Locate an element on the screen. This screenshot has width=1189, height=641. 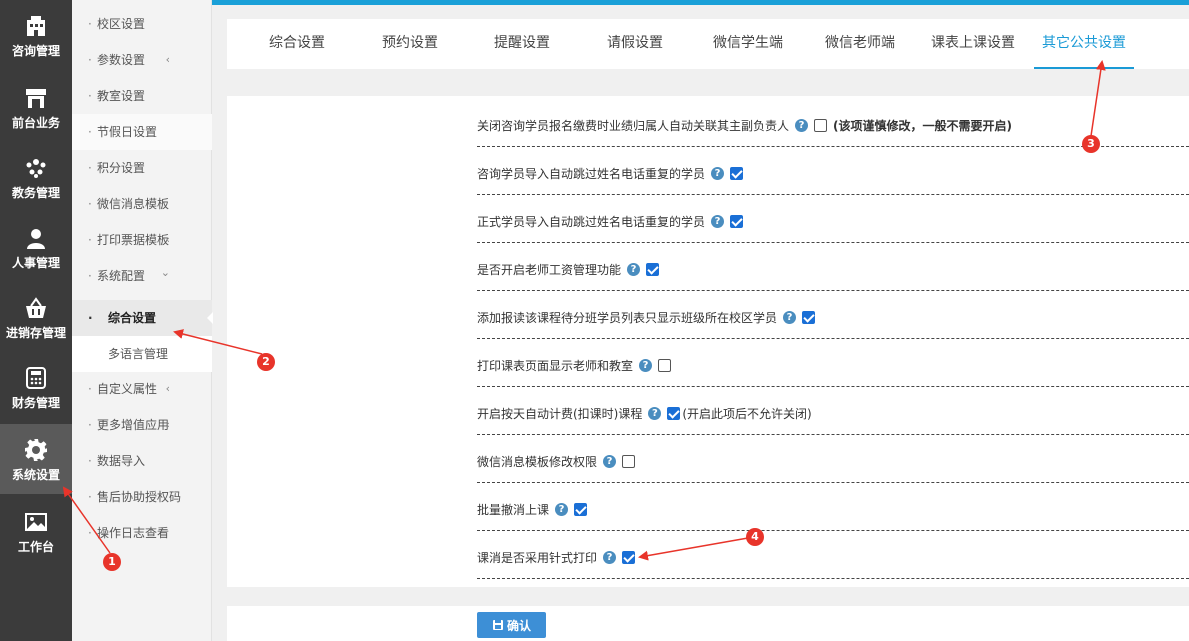
submenu-item-label: 积分设置 is located at coordinates (121, 168).